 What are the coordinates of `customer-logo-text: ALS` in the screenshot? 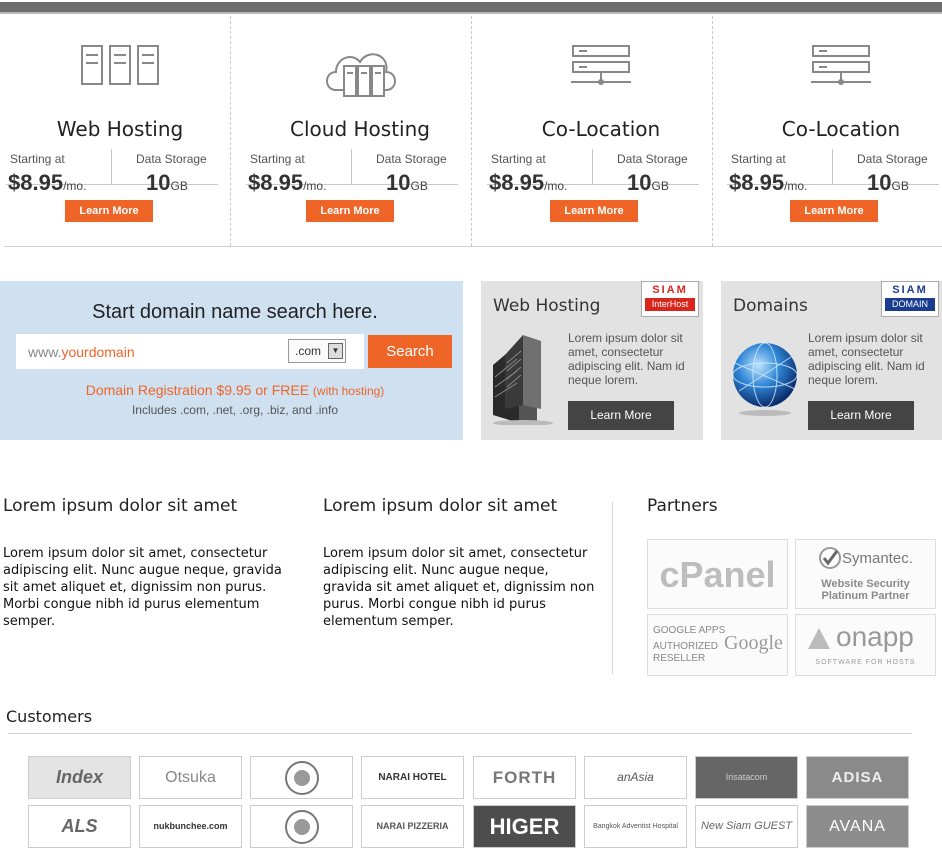 It's located at (79, 826).